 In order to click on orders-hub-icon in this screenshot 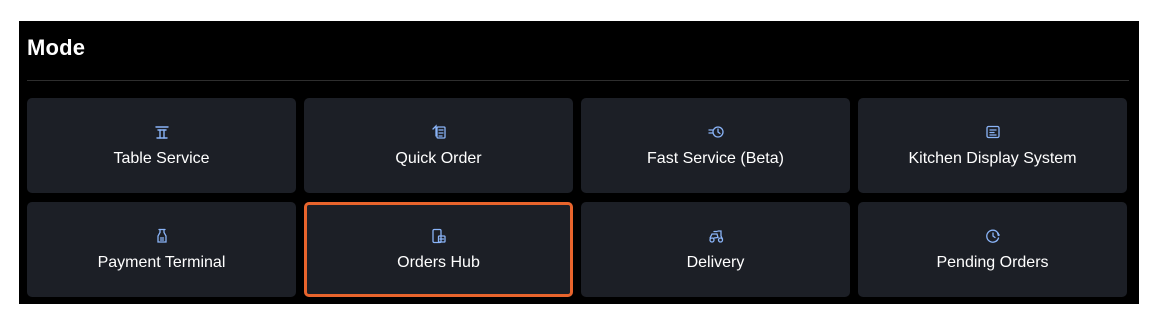, I will do `click(438, 235)`.